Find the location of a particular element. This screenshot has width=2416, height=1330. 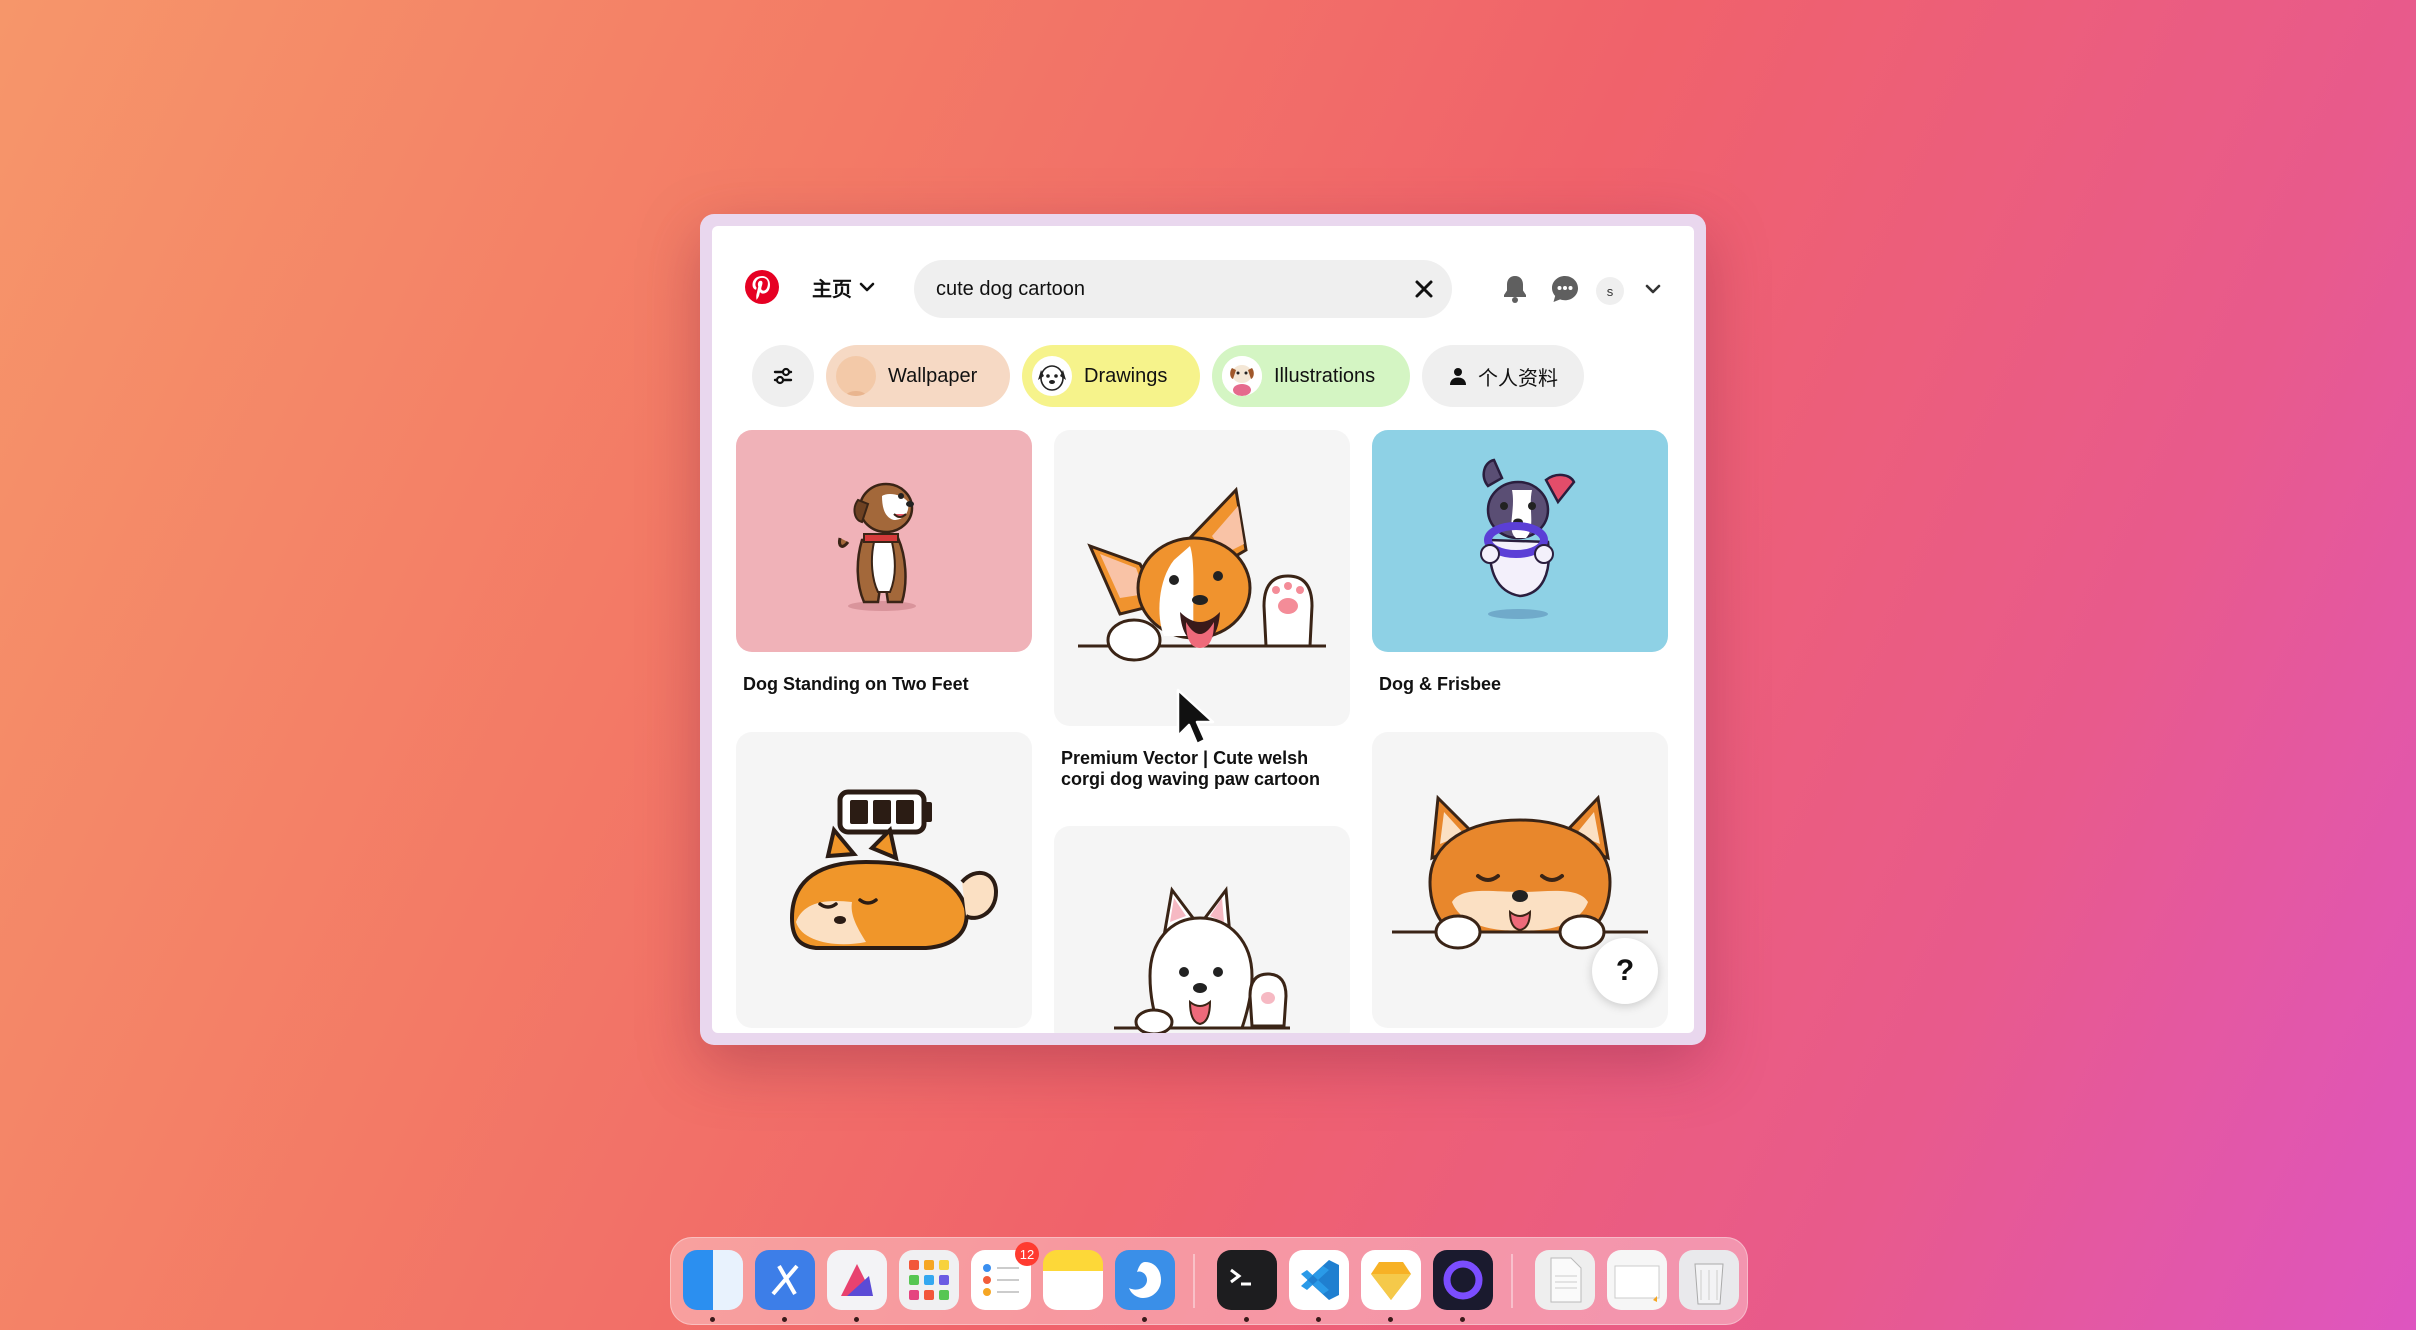

filter-chip-illustrations: Illustrations is located at coordinates (1311, 376).